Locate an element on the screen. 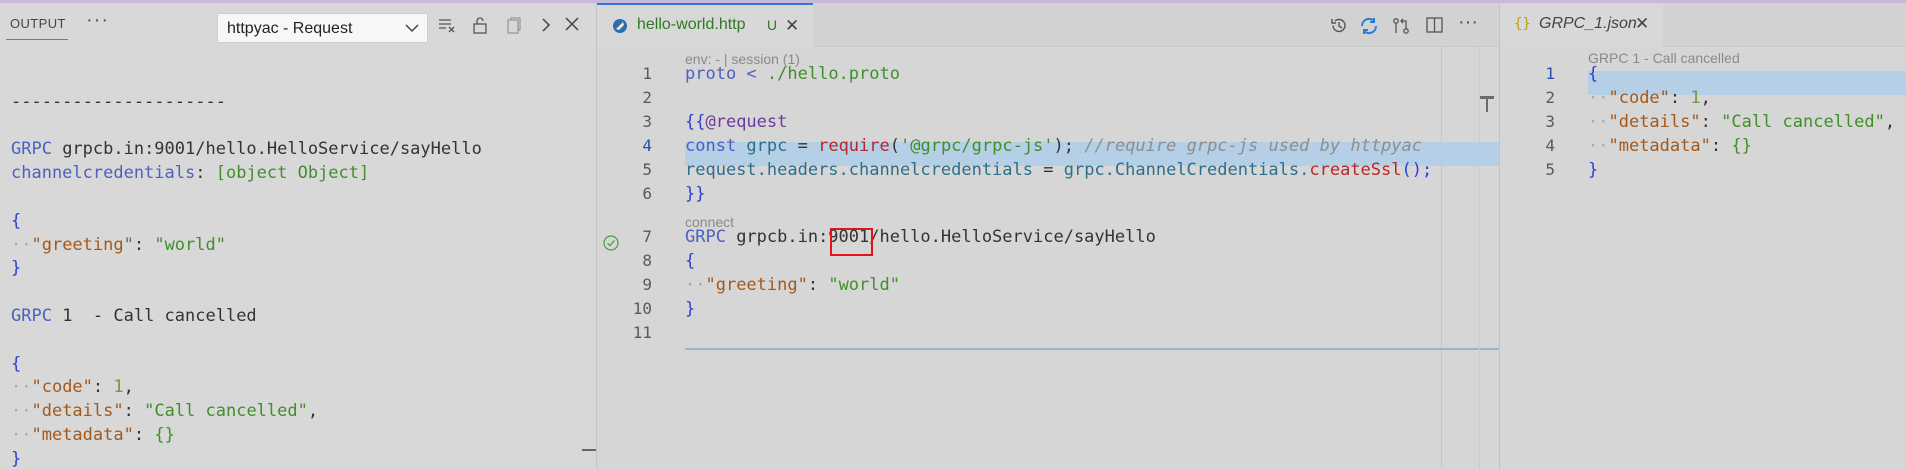  close-panel-icon is located at coordinates (572, 24).